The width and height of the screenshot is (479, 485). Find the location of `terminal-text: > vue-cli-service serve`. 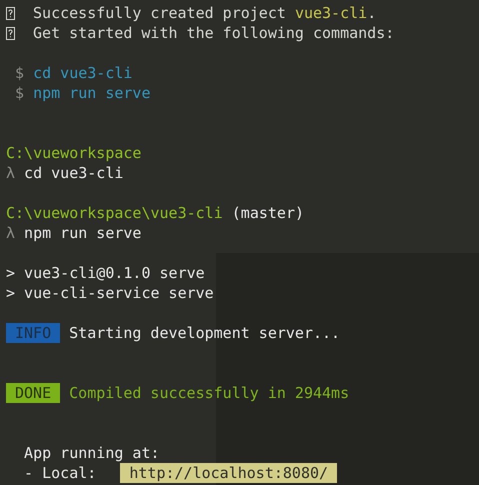

terminal-text: > vue-cli-service serve is located at coordinates (110, 293).